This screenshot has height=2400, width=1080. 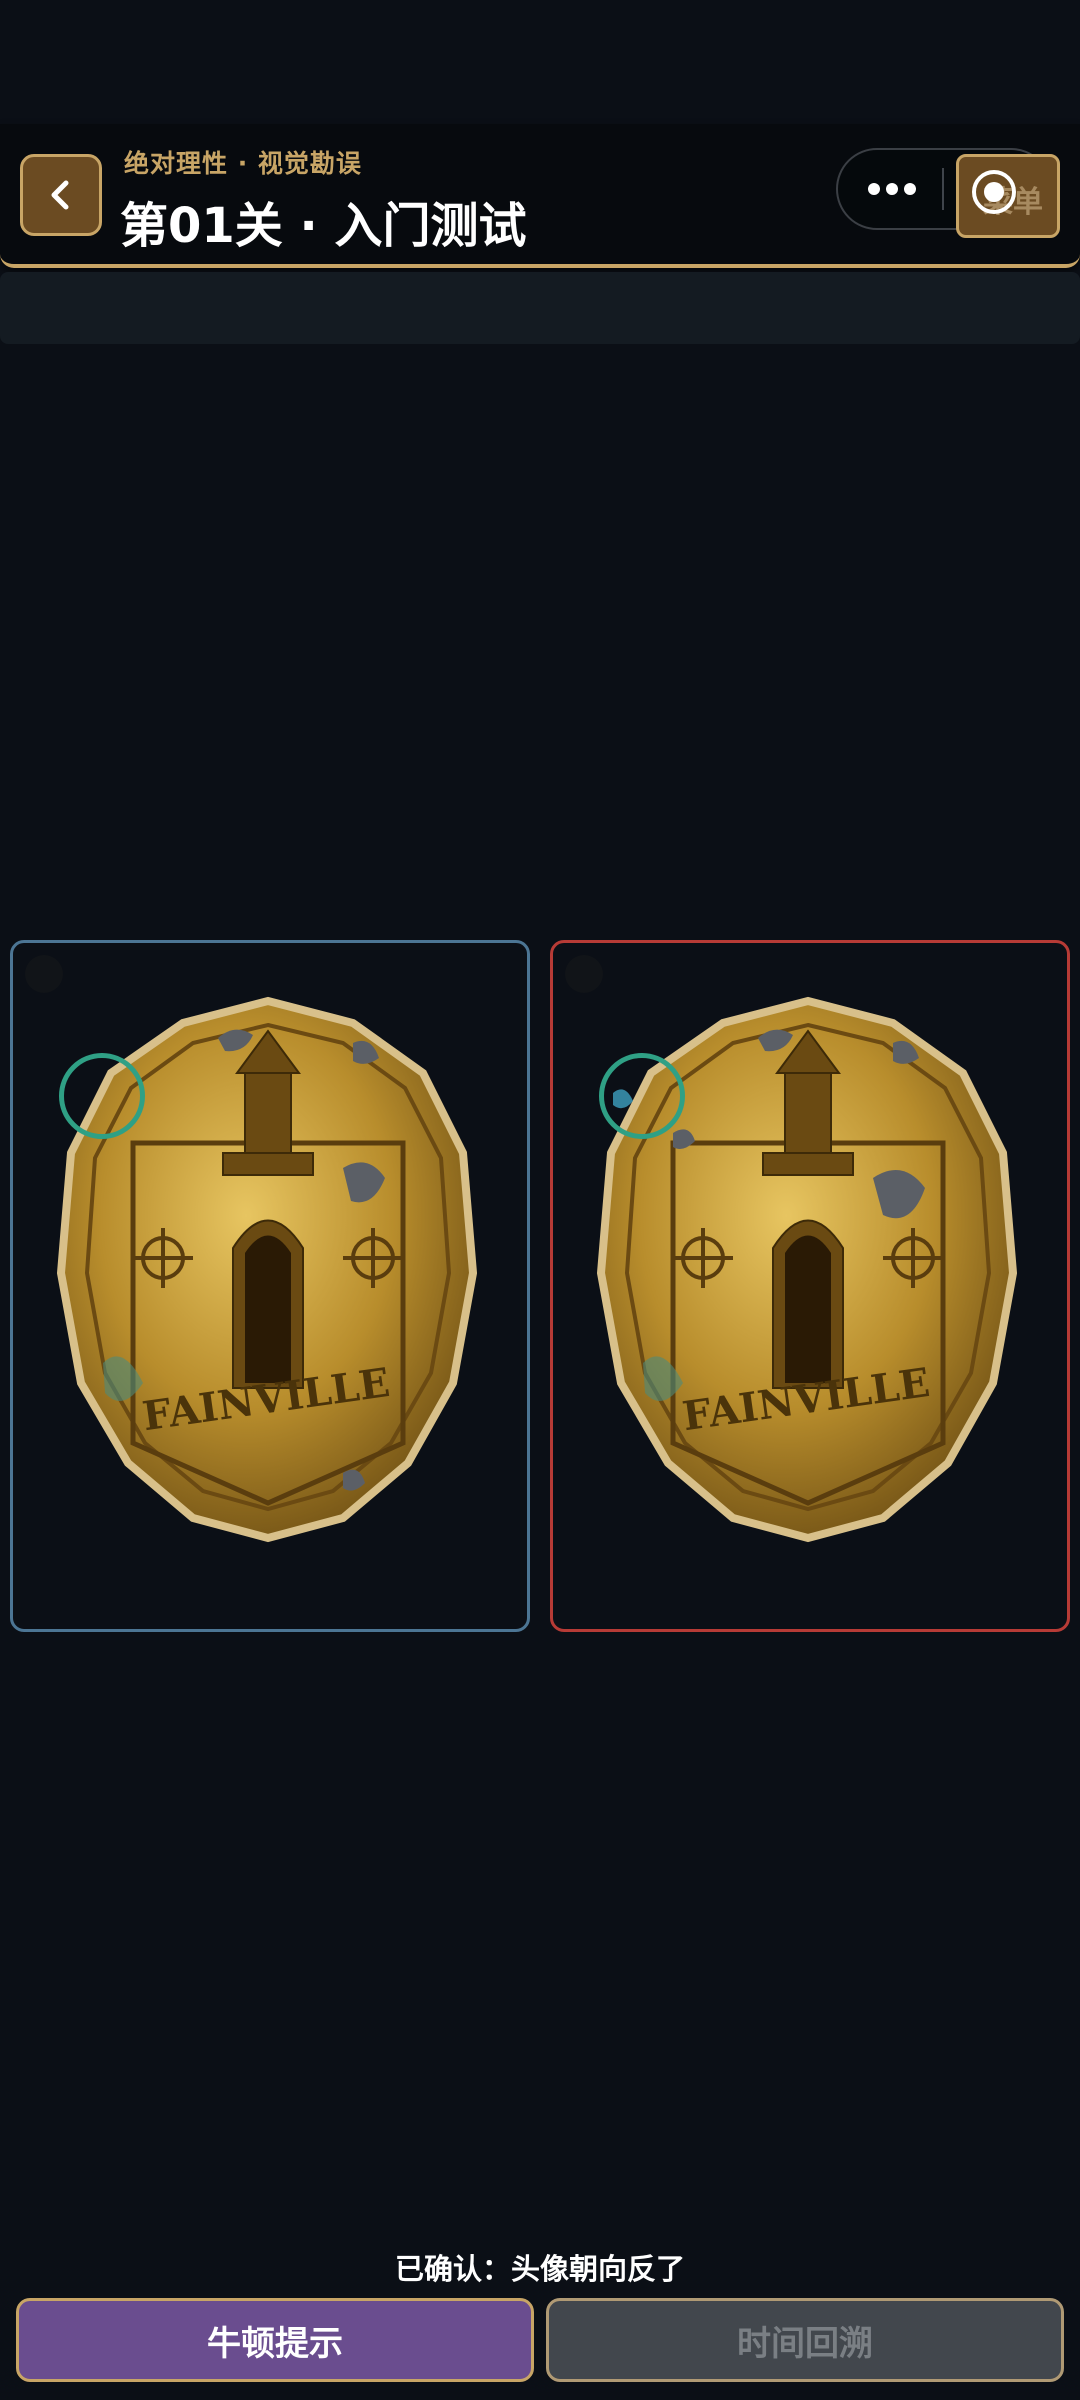 I want to click on level-title: 第01关 · 入门测试, so click(x=323, y=226).